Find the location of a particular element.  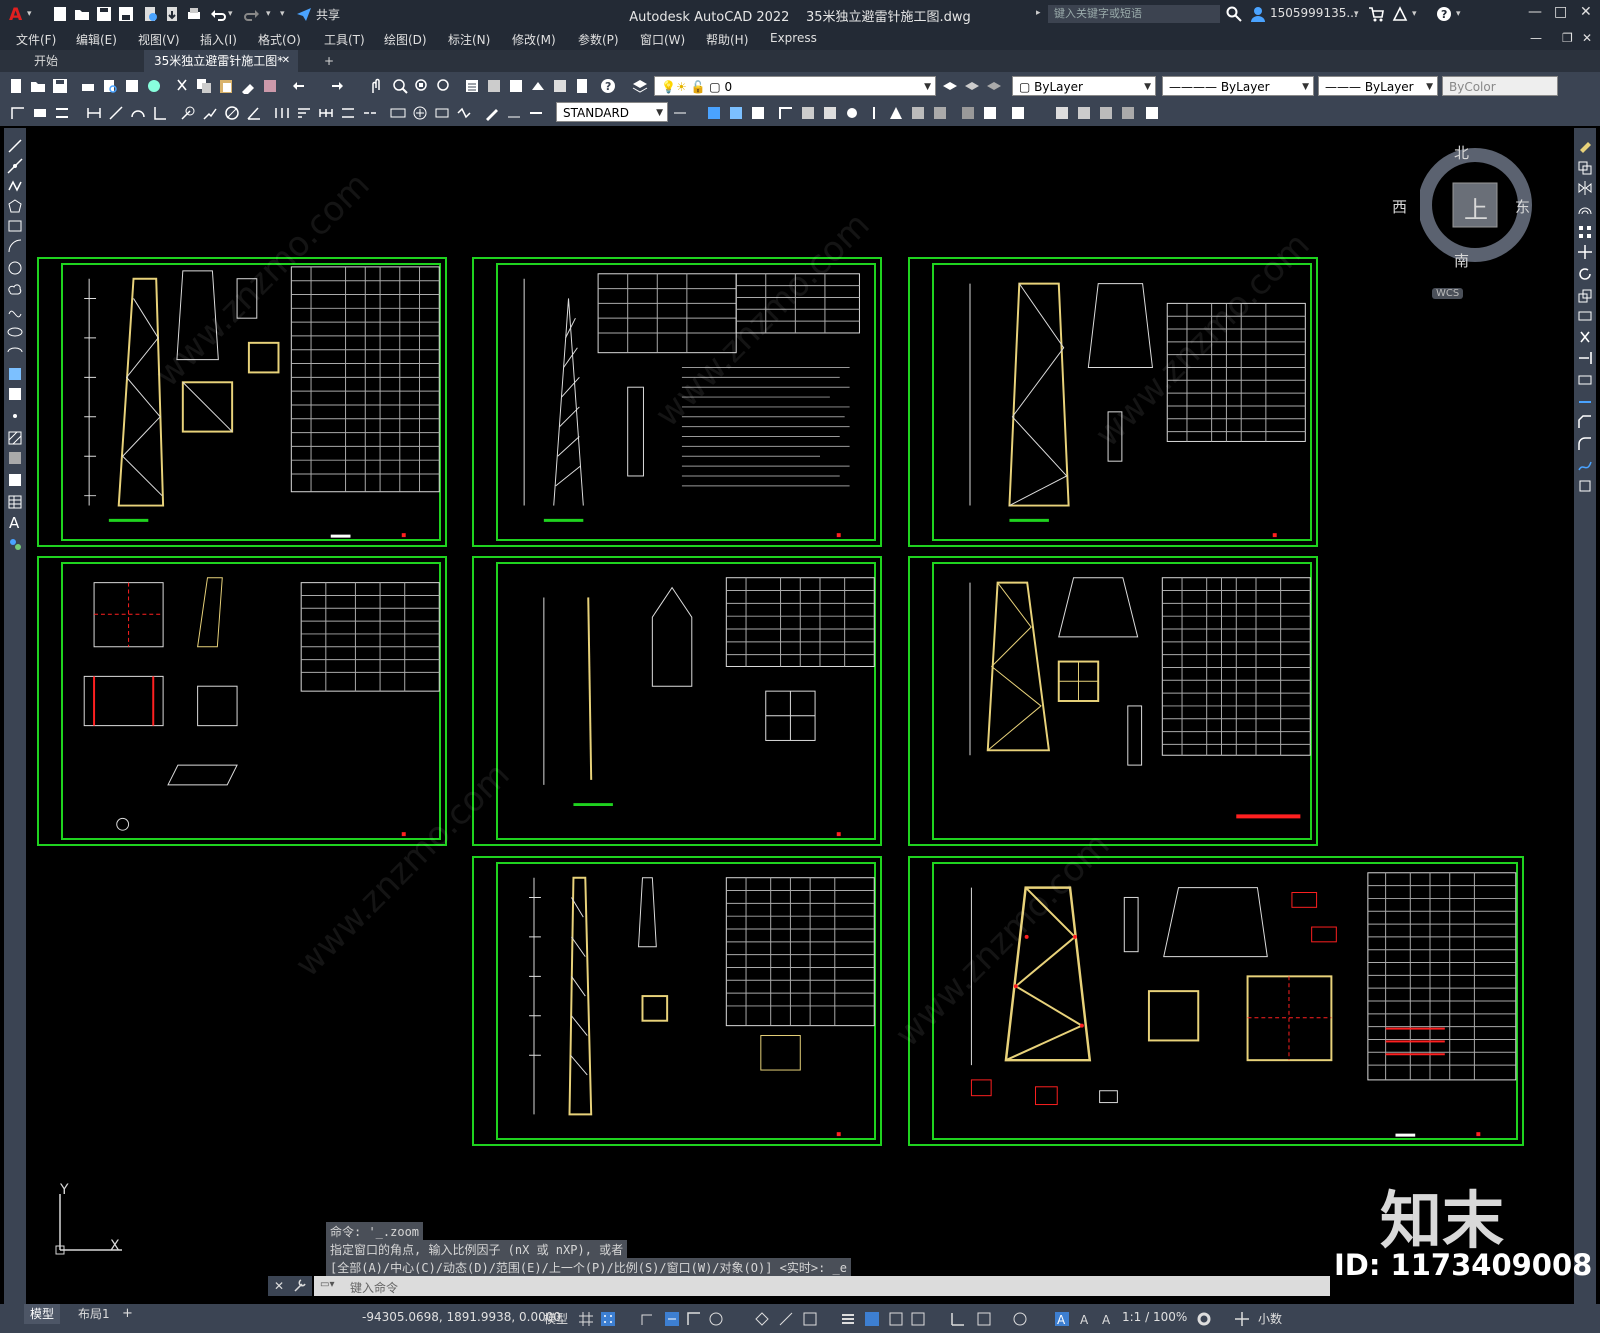

plotstyle-dropdown: ByColor is located at coordinates (1500, 86).